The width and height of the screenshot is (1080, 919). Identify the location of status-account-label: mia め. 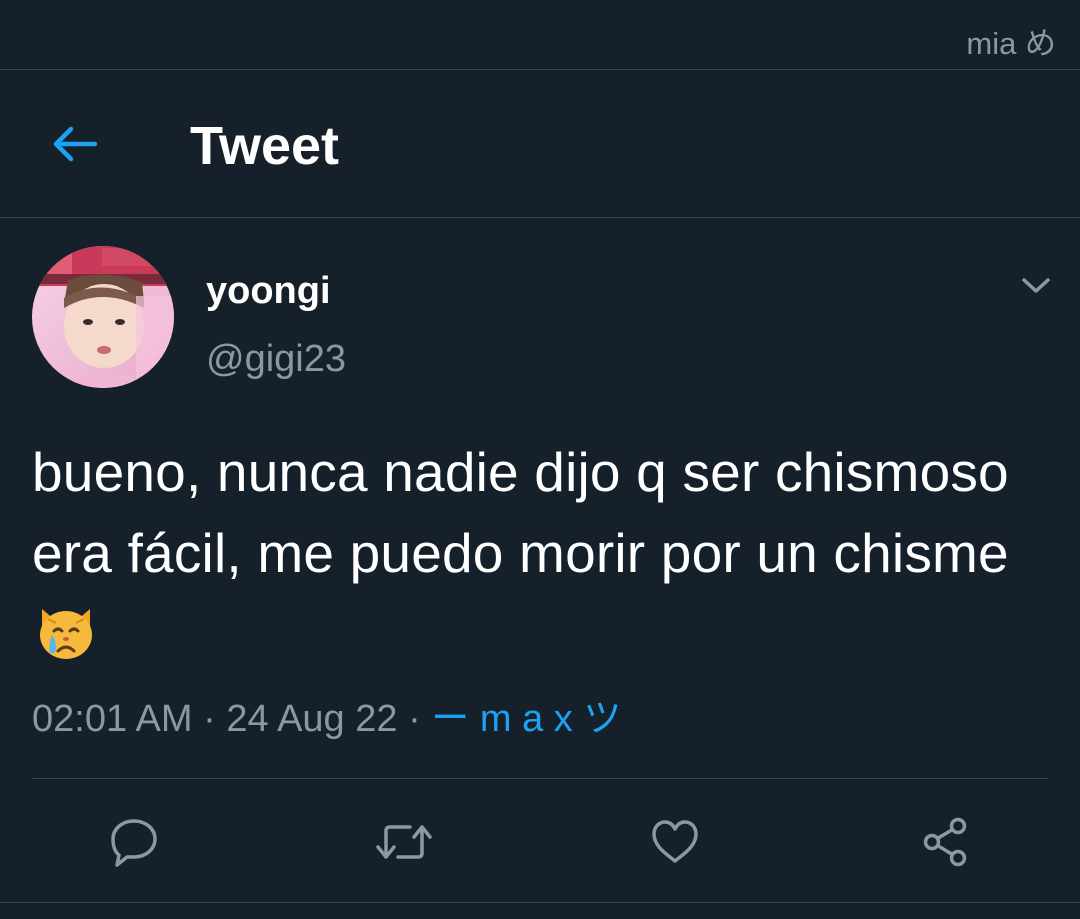
(1011, 43).